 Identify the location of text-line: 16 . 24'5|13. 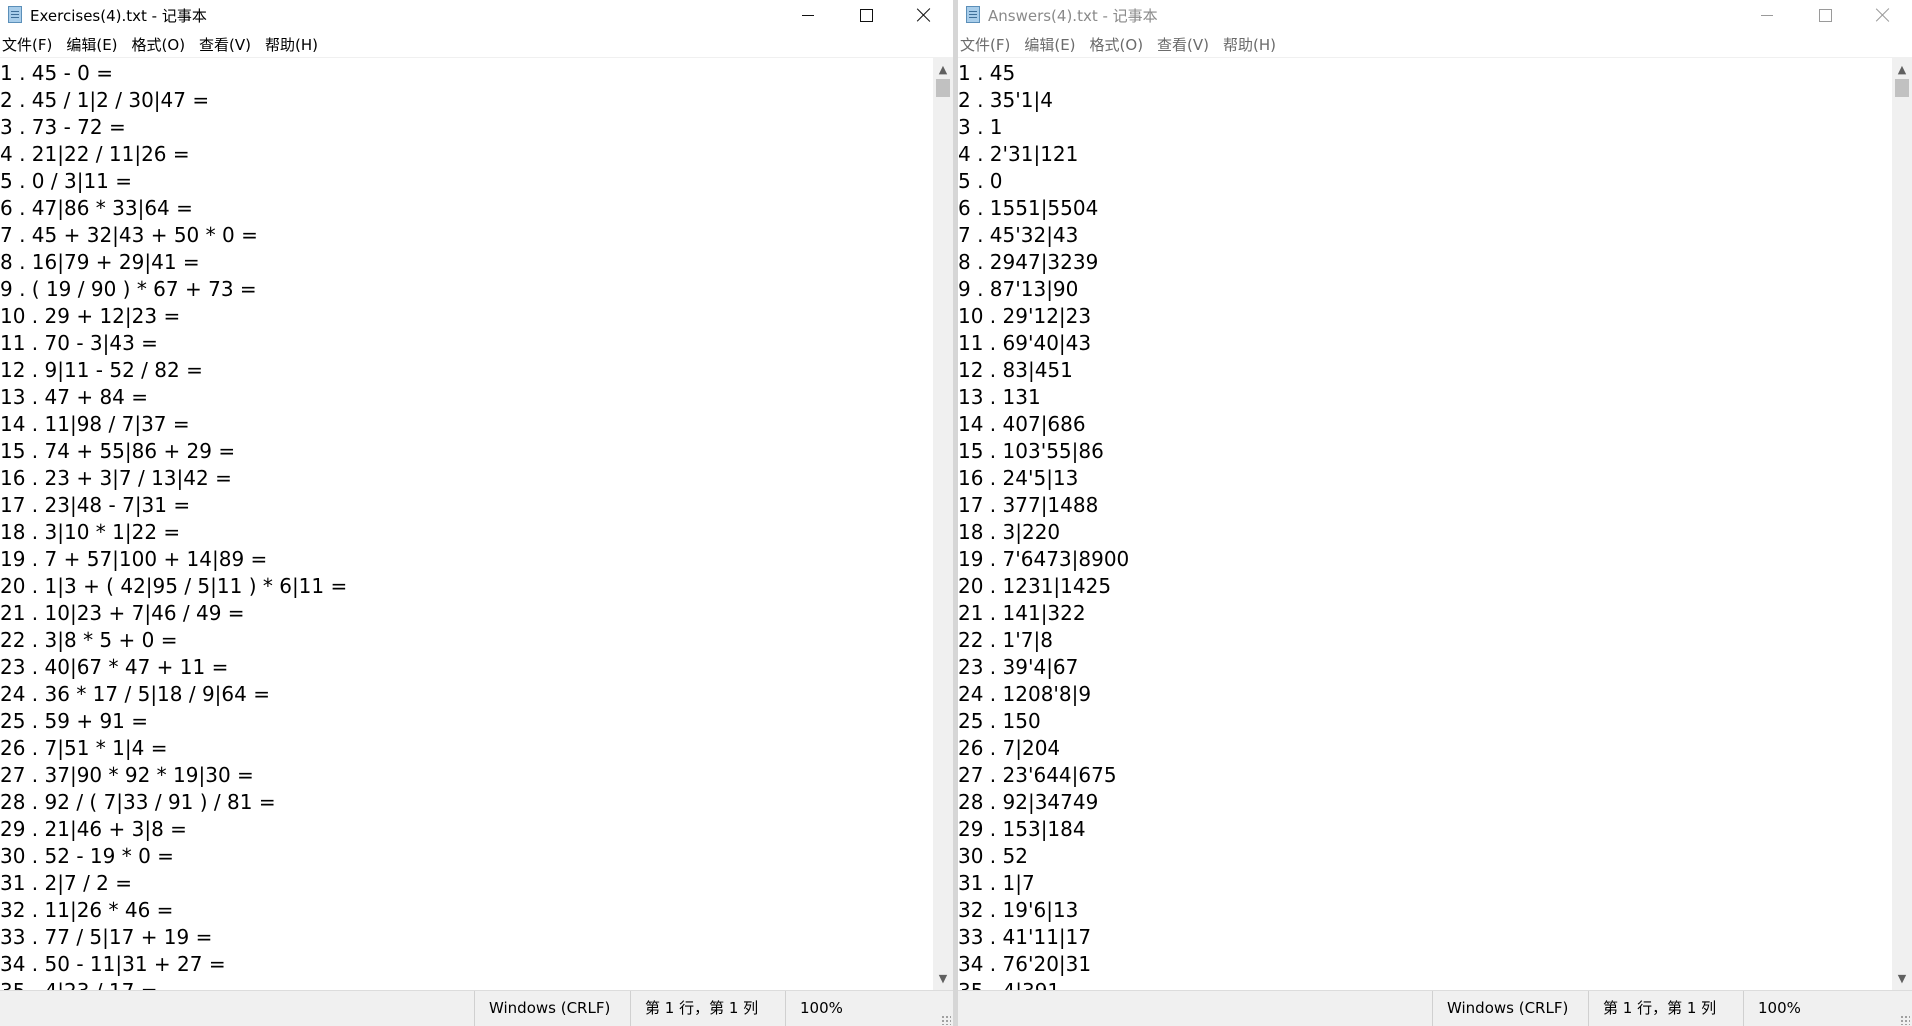
(1018, 478).